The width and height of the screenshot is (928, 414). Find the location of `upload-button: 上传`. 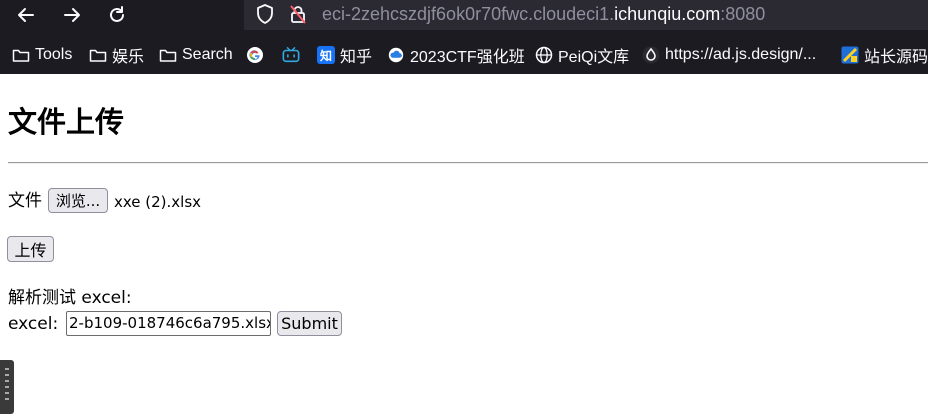

upload-button: 上传 is located at coordinates (30, 249).